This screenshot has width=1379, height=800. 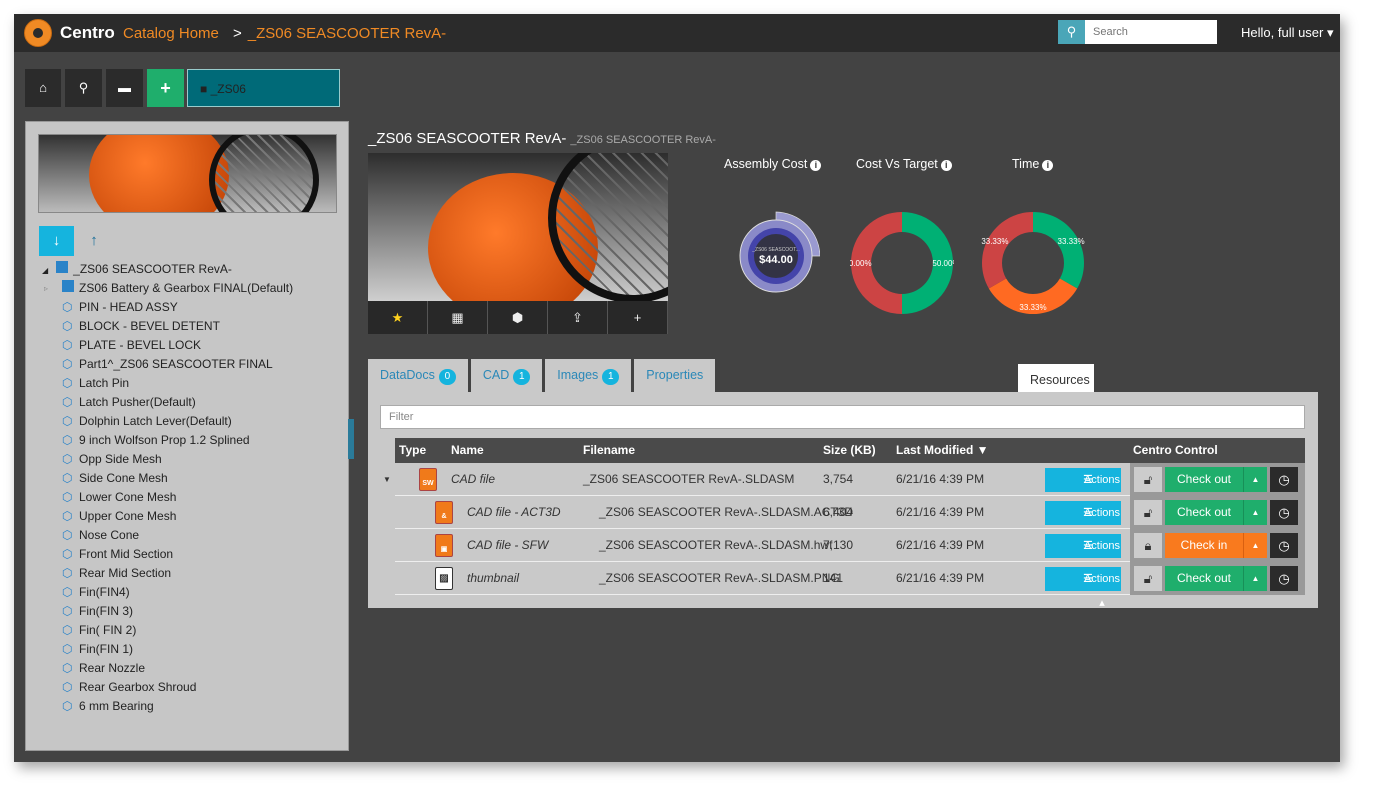 What do you see at coordinates (578, 317) in the screenshot?
I see `upload-button: ⇪` at bounding box center [578, 317].